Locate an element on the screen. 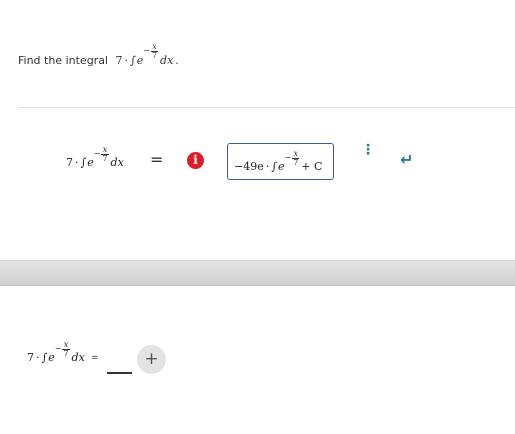 The width and height of the screenshot is (515, 434). step-lhs-expression: 7 · ∫e− x 7 dx is located at coordinates (95, 160).